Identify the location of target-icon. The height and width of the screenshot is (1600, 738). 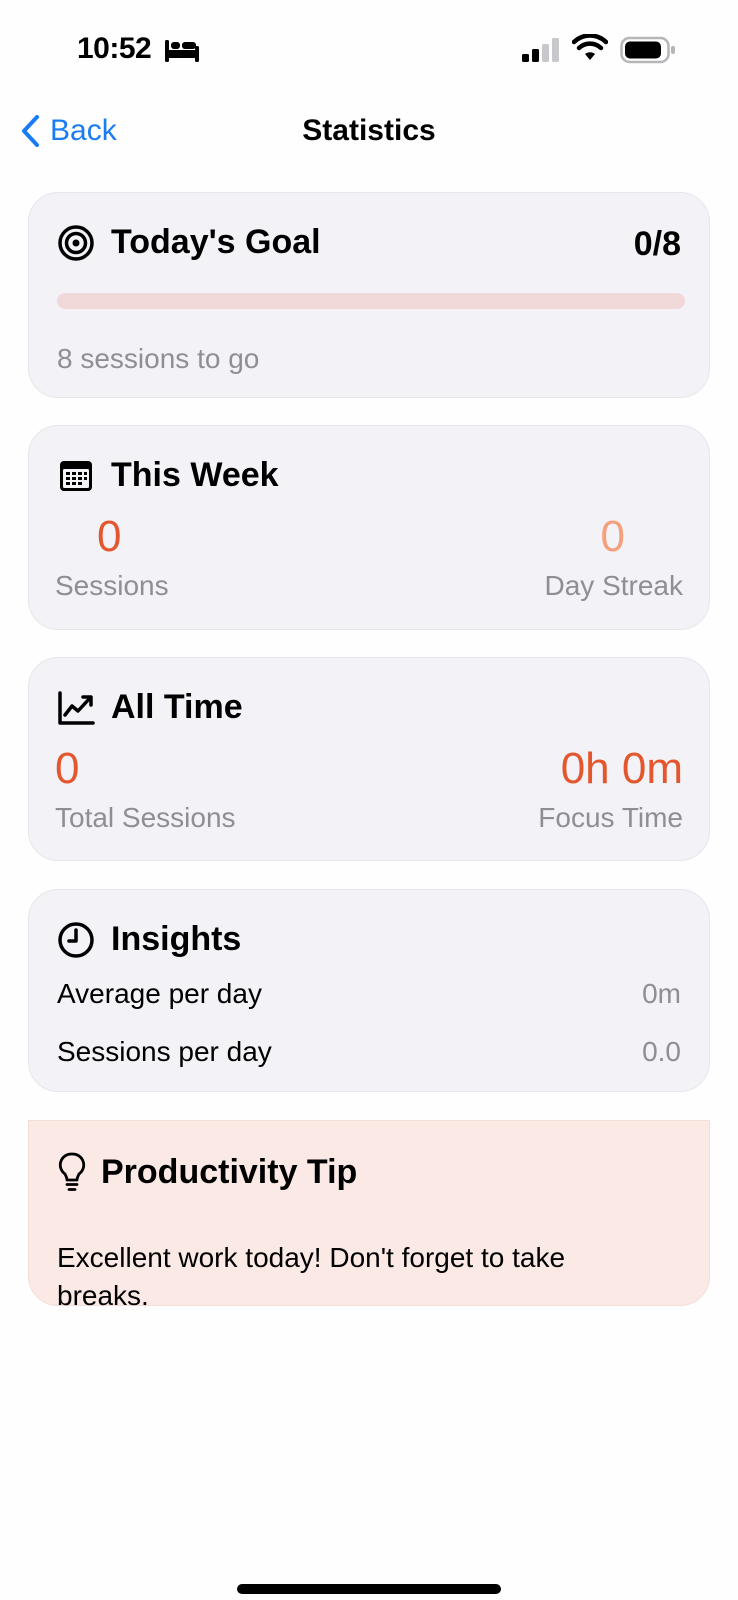
(76, 242).